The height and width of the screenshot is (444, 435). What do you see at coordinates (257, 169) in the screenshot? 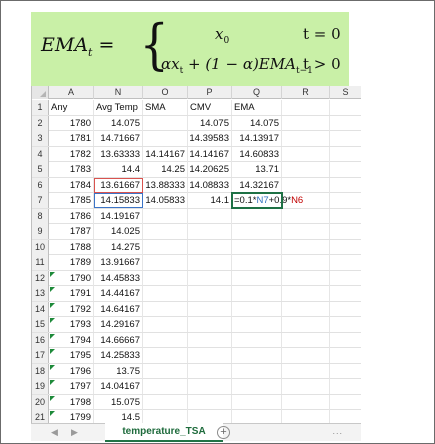
I see `cell-q5: 13.71` at bounding box center [257, 169].